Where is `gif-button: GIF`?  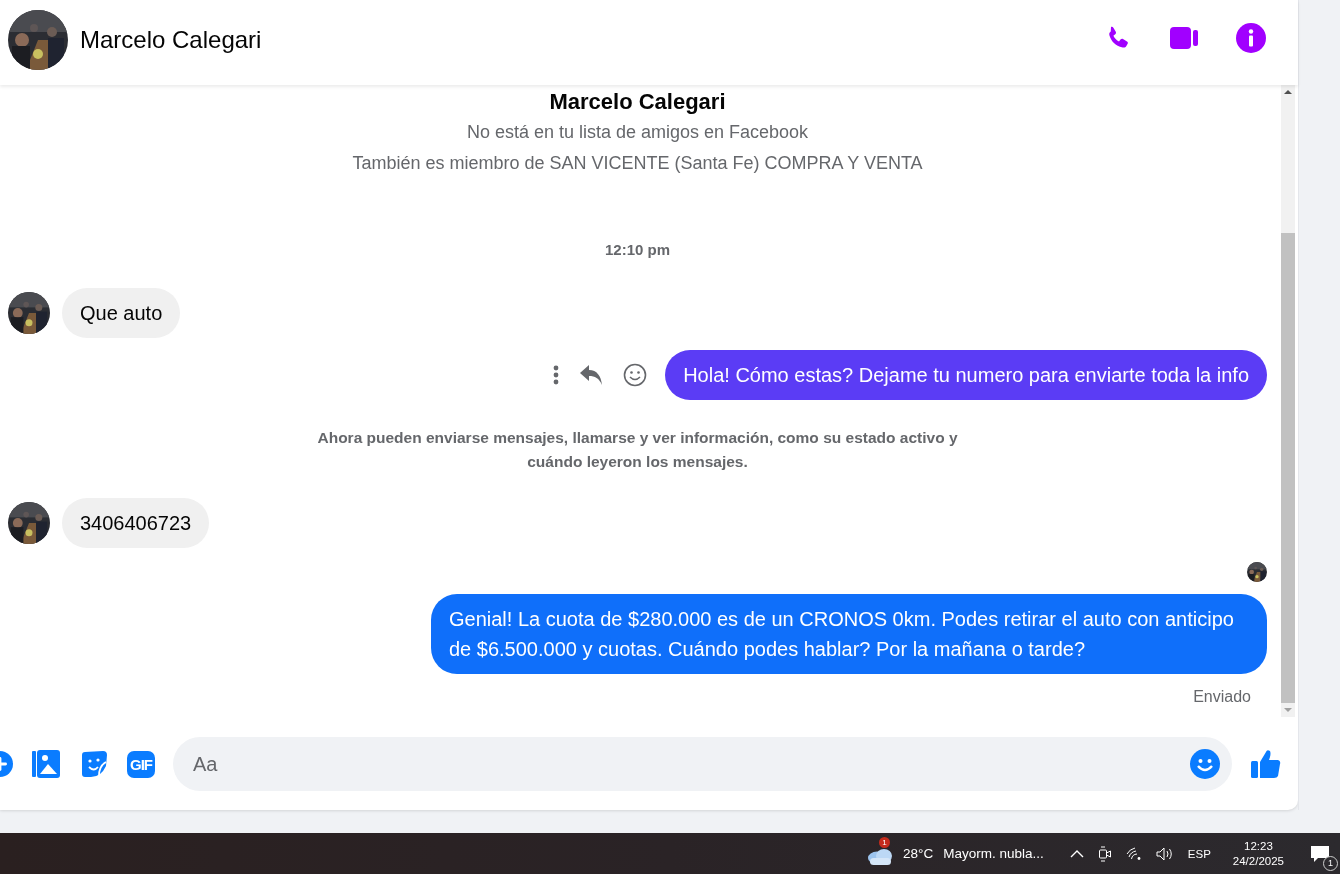 gif-button: GIF is located at coordinates (141, 764).